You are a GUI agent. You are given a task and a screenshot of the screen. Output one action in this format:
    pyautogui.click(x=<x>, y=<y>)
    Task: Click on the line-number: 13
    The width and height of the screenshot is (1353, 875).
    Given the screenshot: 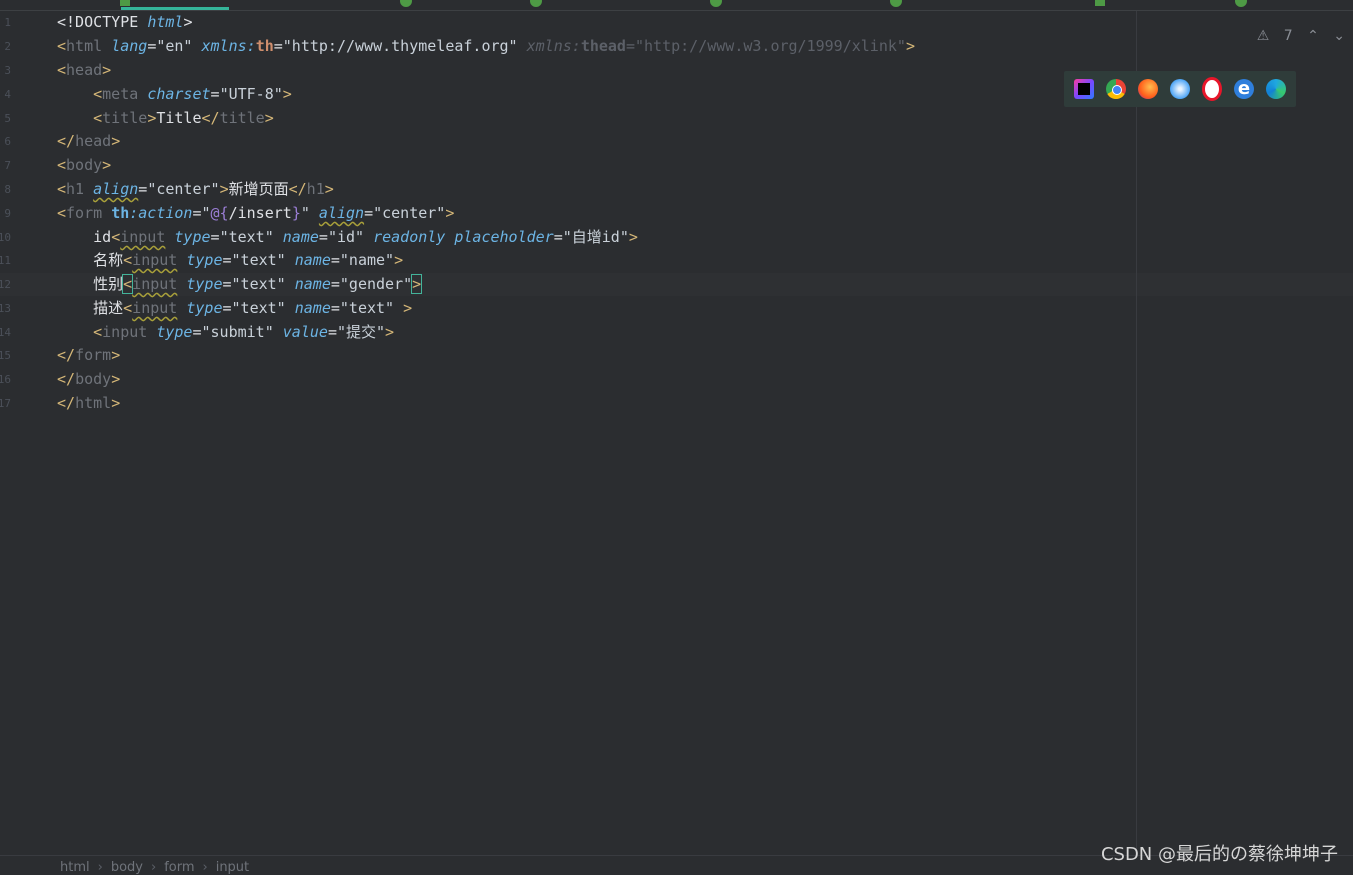 What is the action you would take?
    pyautogui.click(x=5, y=308)
    